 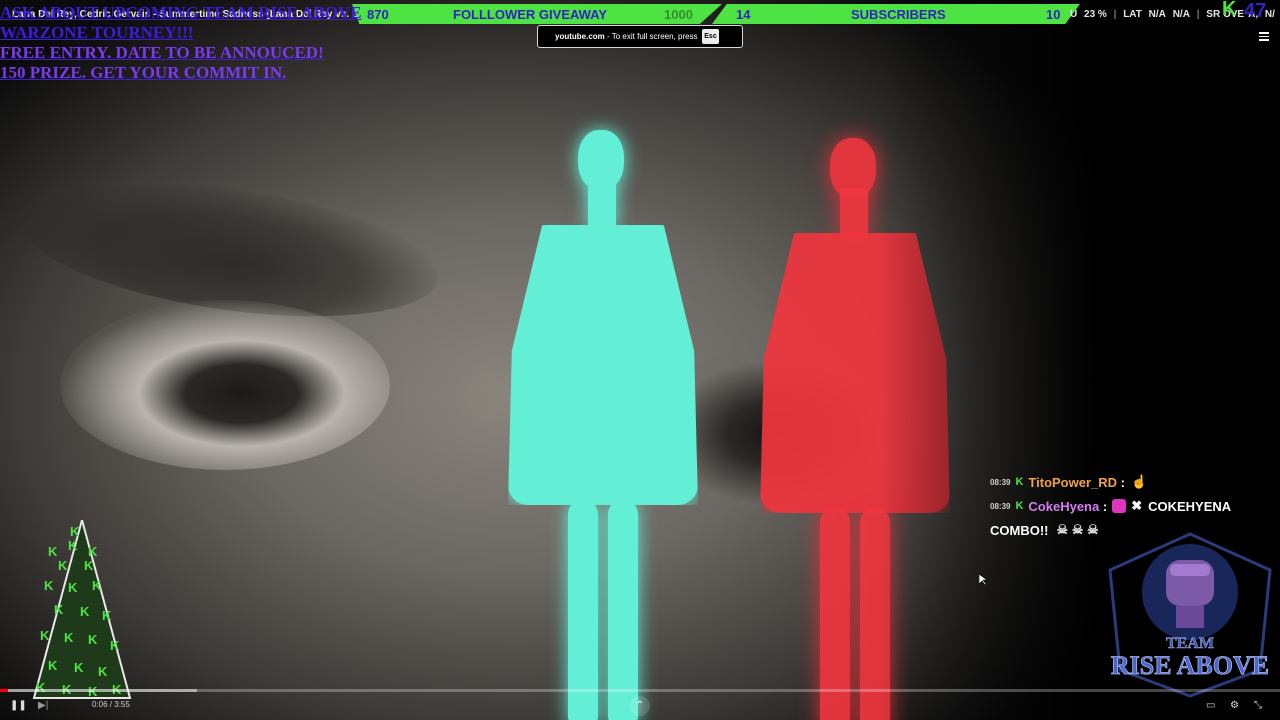 What do you see at coordinates (1255, 11) in the screenshot?
I see `kick-count: 47` at bounding box center [1255, 11].